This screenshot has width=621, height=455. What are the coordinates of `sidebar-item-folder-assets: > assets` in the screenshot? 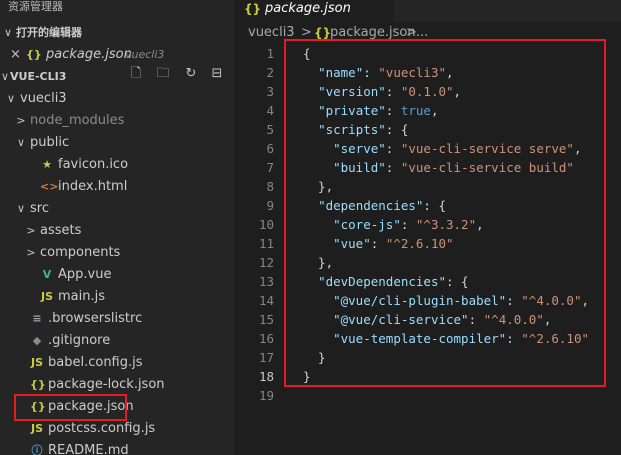 It's located at (117, 231).